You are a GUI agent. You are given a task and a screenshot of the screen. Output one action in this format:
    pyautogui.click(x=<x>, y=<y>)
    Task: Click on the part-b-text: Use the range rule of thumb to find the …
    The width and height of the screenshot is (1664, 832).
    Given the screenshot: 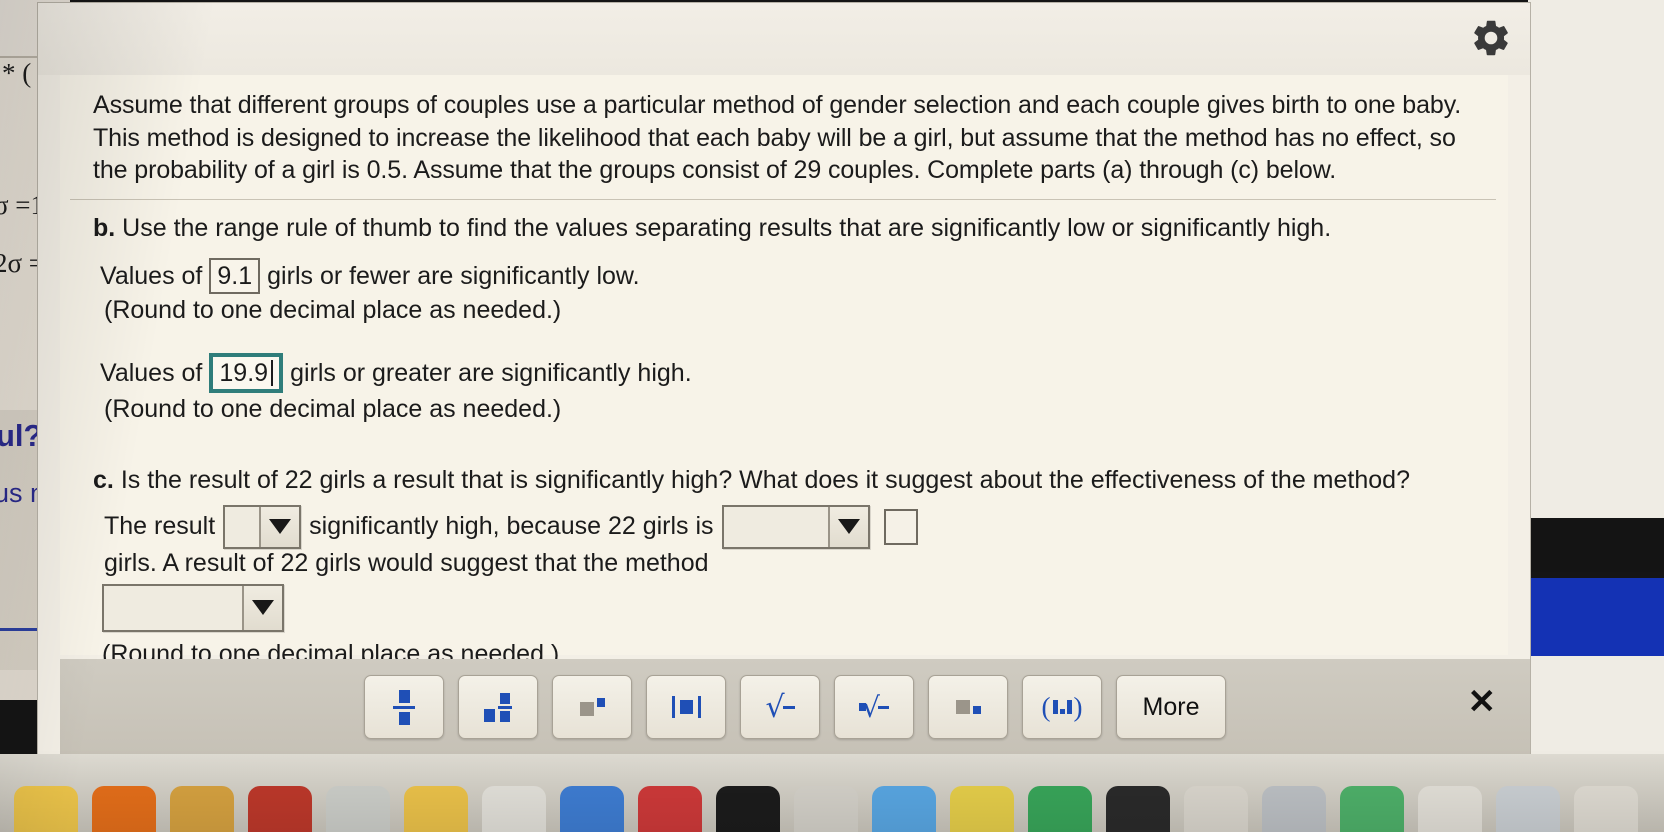 What is the action you would take?
    pyautogui.click(x=727, y=227)
    